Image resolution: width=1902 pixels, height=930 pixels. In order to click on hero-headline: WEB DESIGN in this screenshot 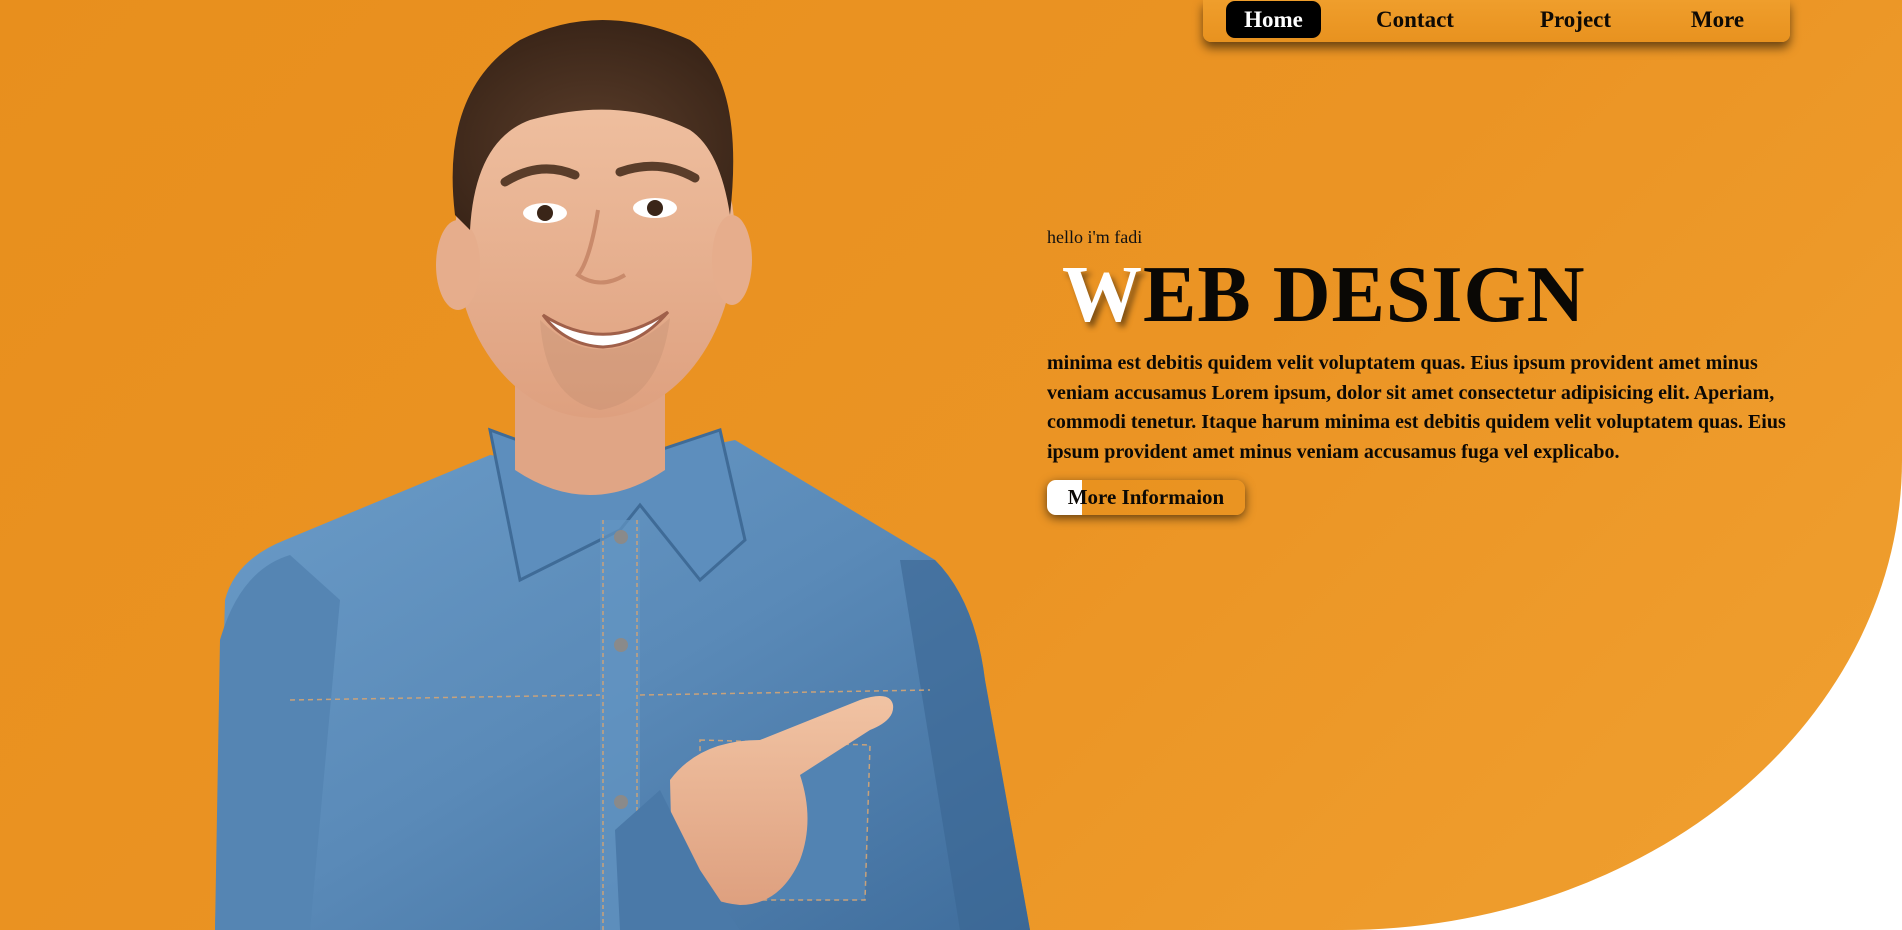, I will do `click(1323, 295)`.